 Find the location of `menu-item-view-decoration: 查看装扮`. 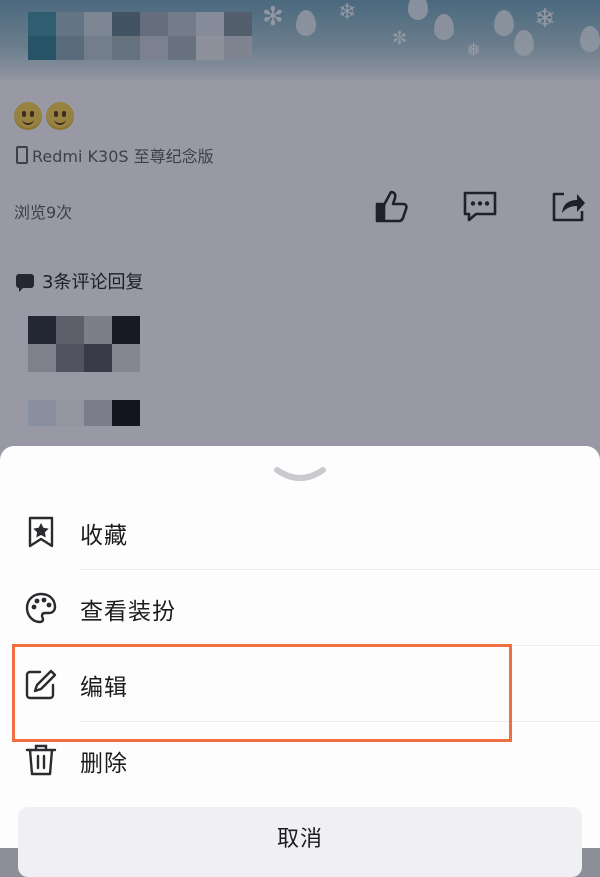

menu-item-view-decoration: 查看装扮 is located at coordinates (300, 608).